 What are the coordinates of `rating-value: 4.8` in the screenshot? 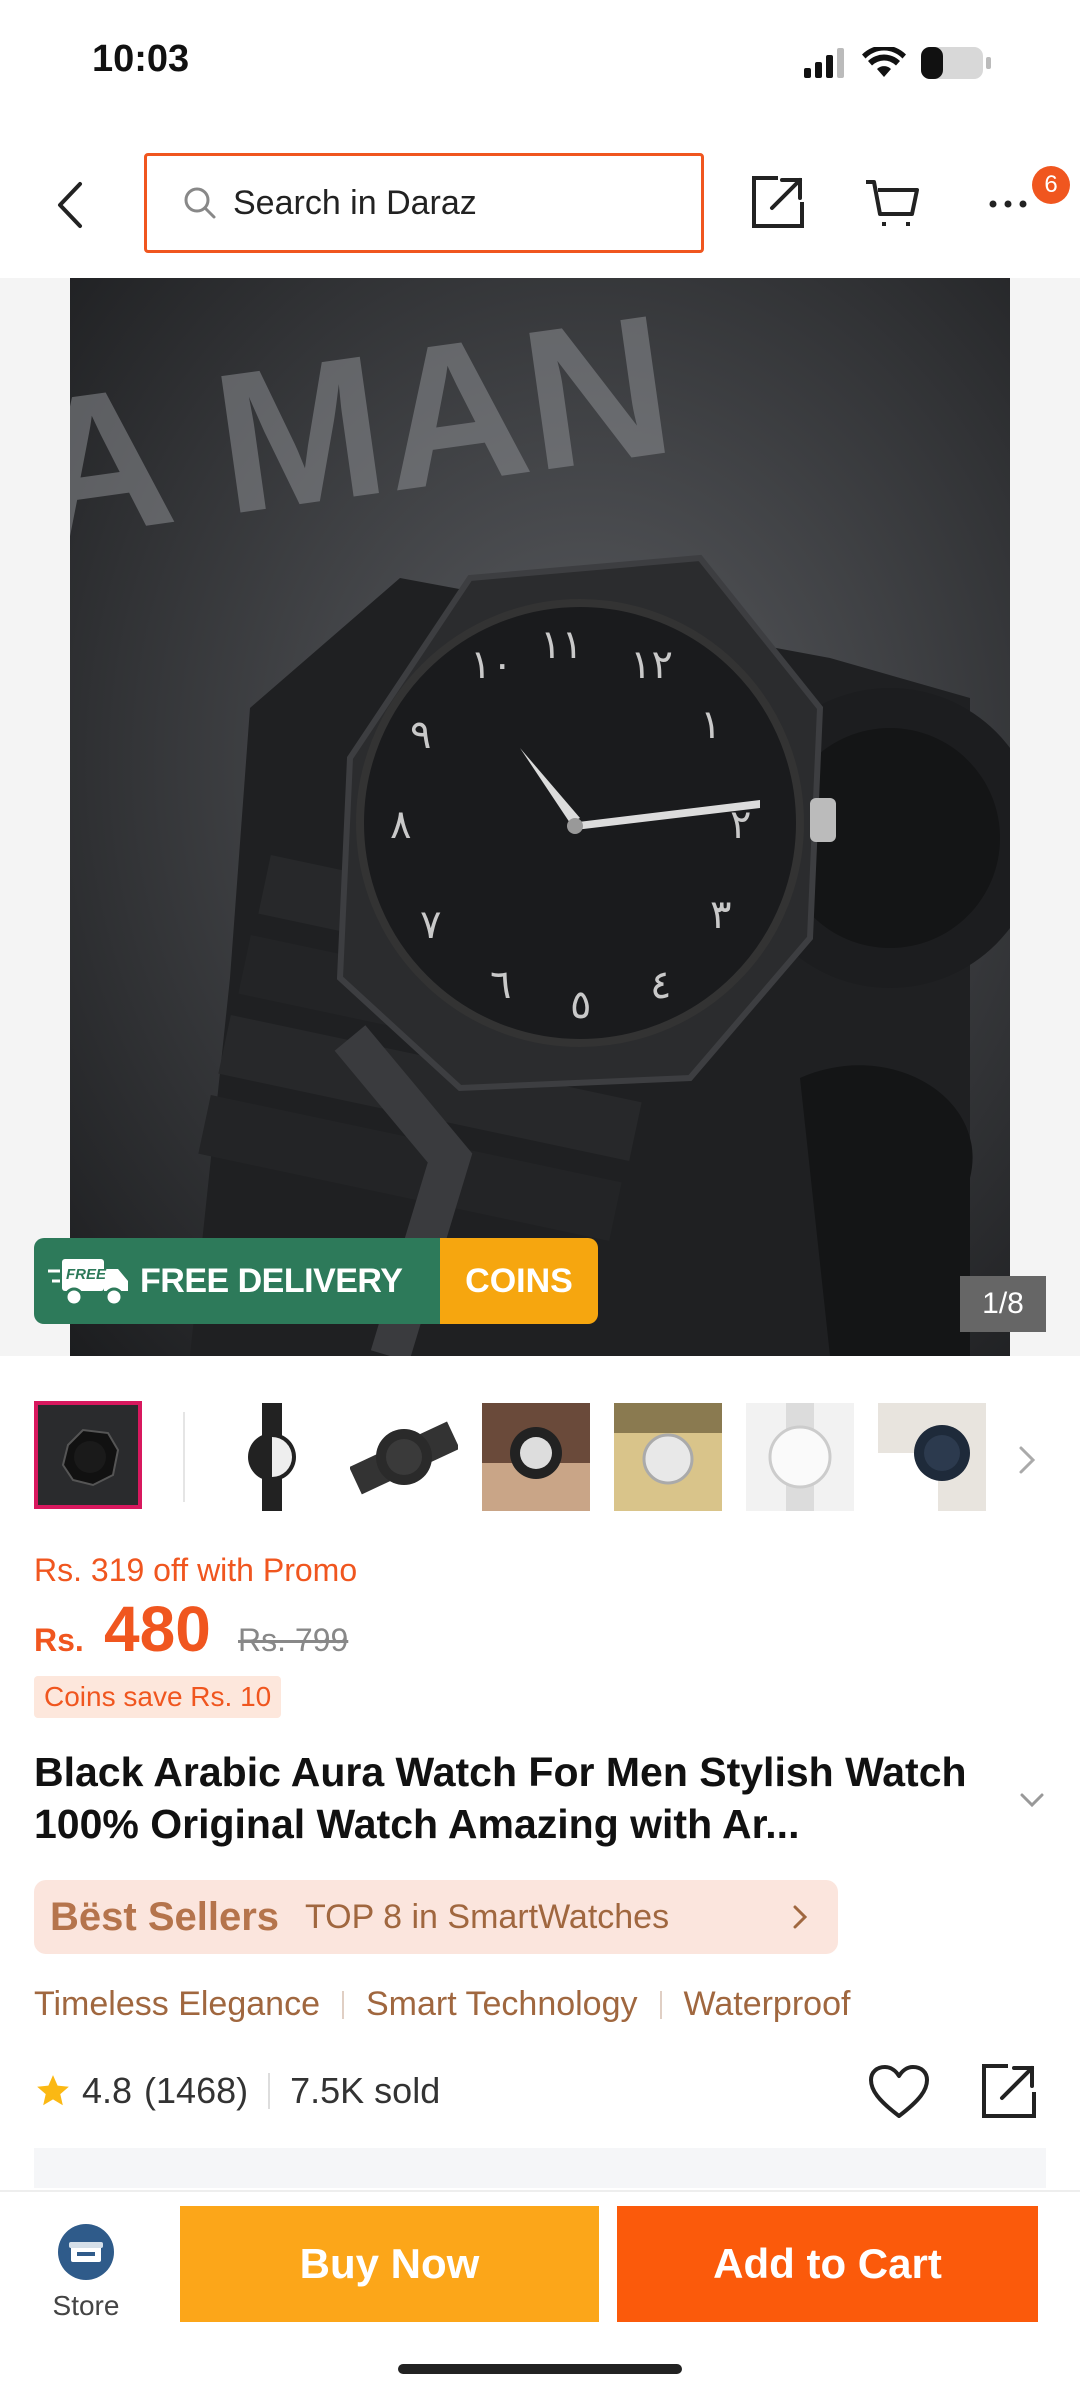 It's located at (107, 2090).